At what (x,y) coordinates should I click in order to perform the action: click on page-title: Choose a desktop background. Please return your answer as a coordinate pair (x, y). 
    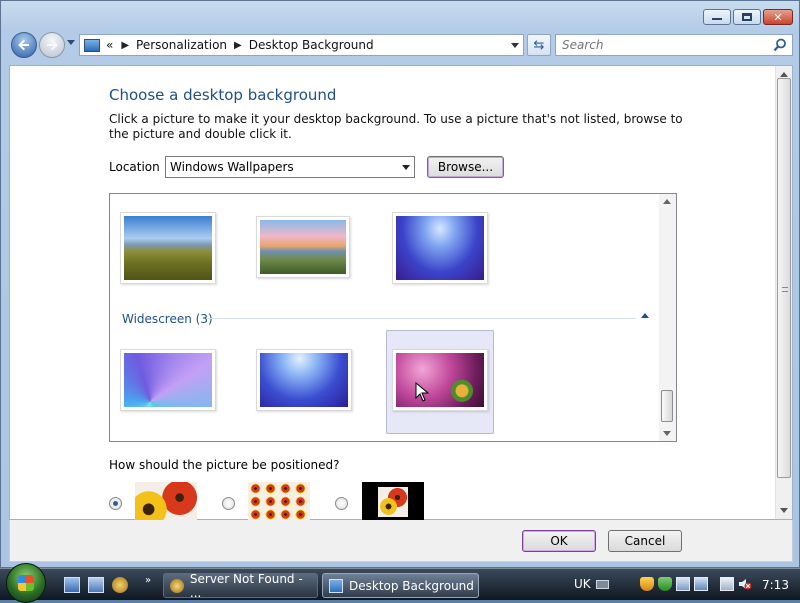
    Looking at the image, I should click on (223, 95).